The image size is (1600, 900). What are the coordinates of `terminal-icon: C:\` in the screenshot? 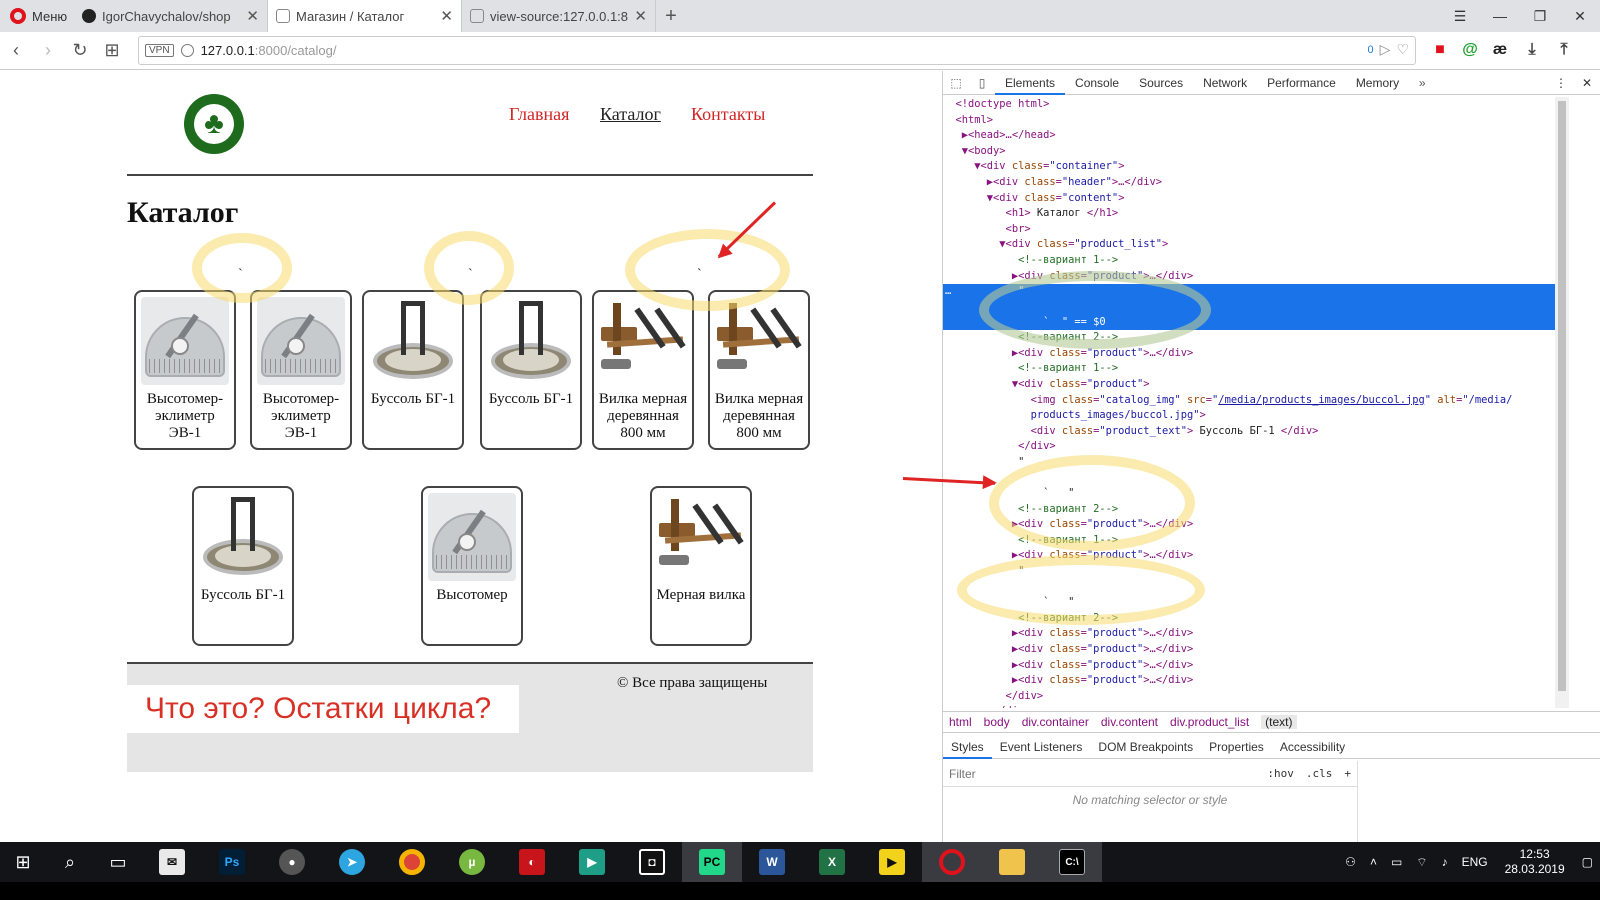 It's located at (1072, 862).